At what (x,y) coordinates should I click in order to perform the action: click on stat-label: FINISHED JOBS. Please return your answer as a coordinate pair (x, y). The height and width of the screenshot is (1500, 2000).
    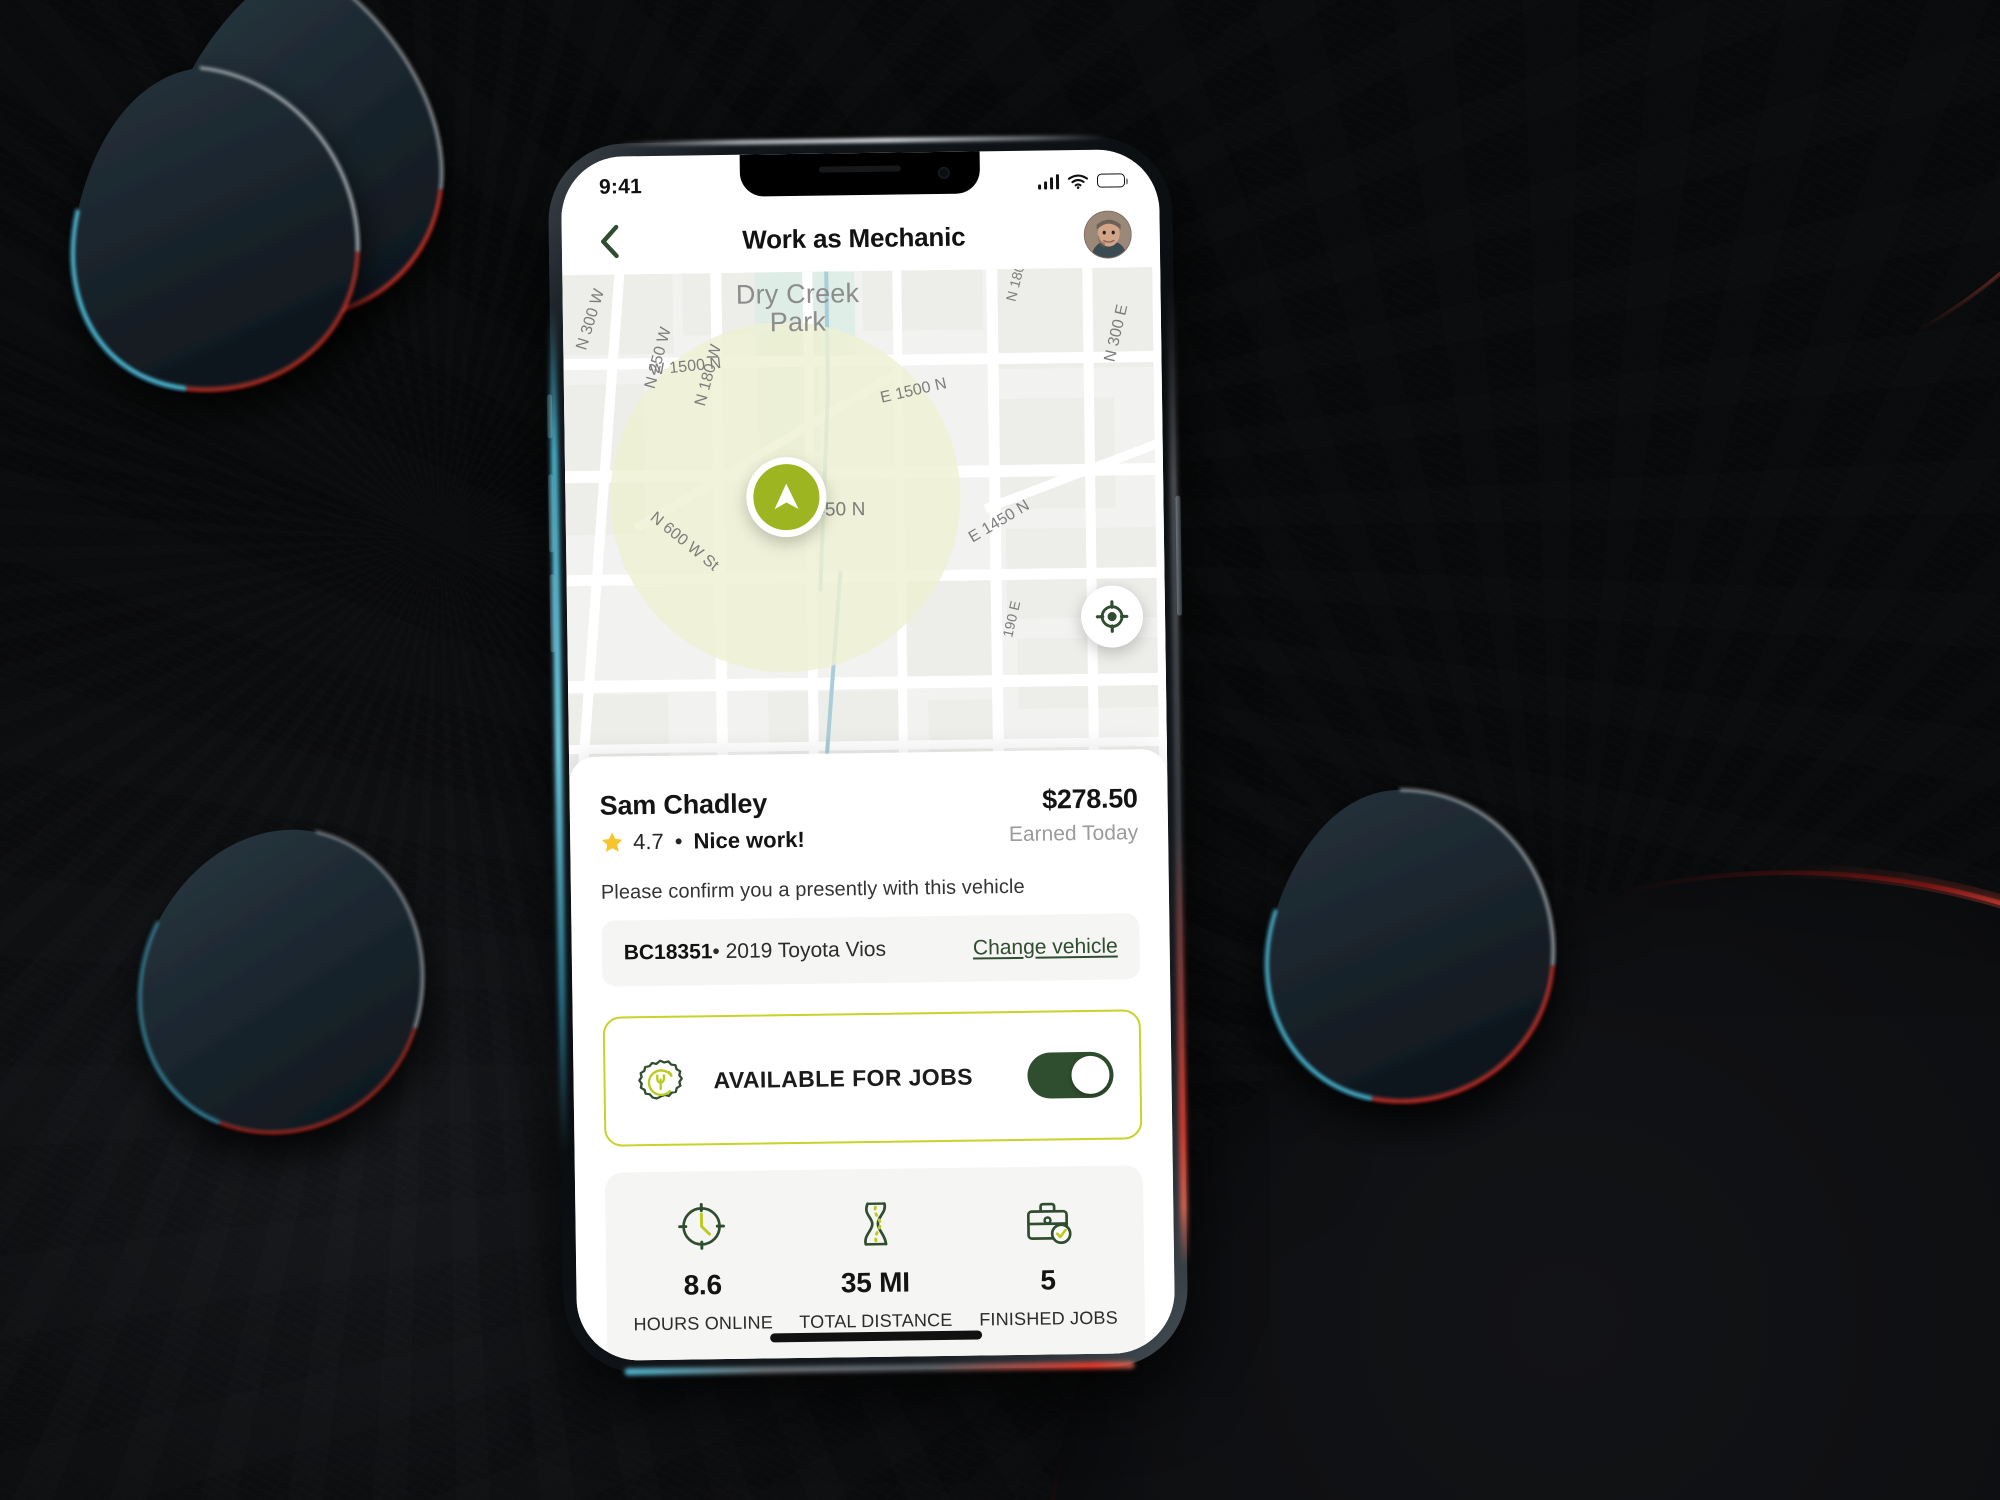
    Looking at the image, I should click on (1049, 1318).